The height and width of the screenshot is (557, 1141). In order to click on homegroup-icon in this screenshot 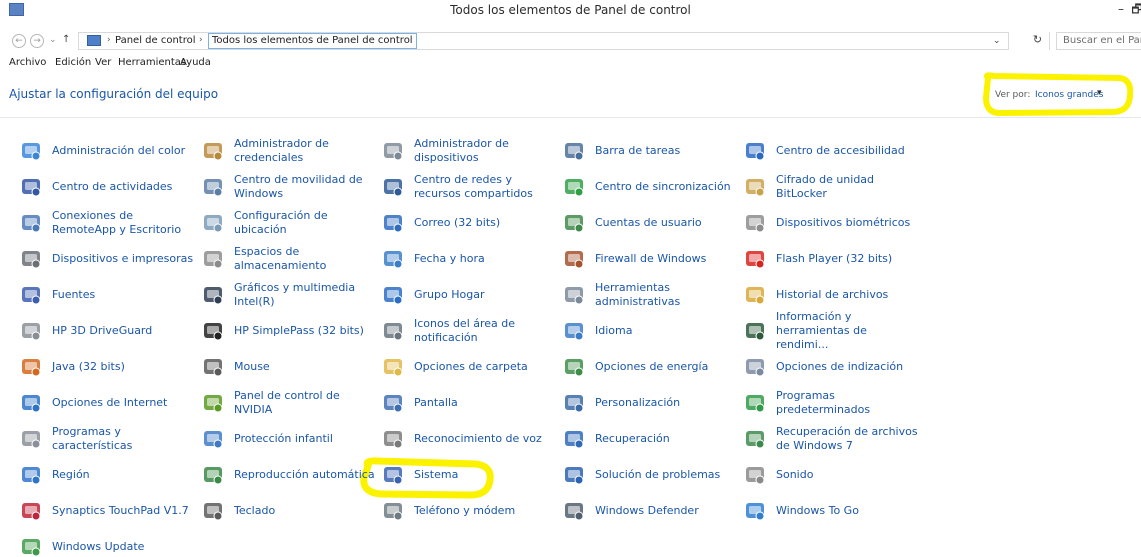, I will do `click(393, 295)`.